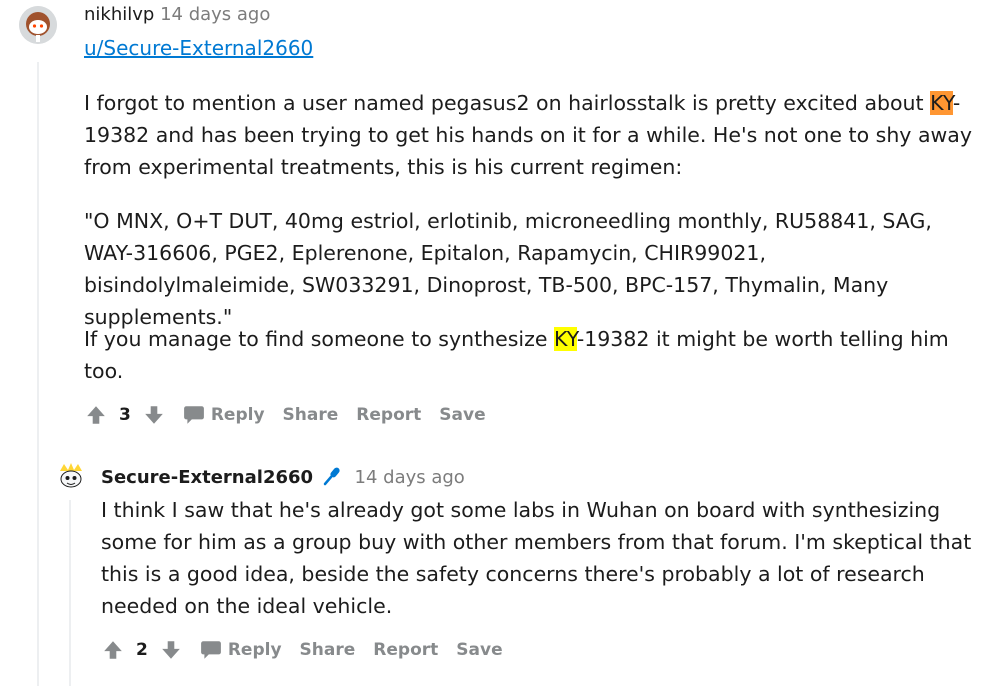 This screenshot has height=686, width=1000. Describe the element at coordinates (142, 650) in the screenshot. I see `vote-score: 2` at that location.